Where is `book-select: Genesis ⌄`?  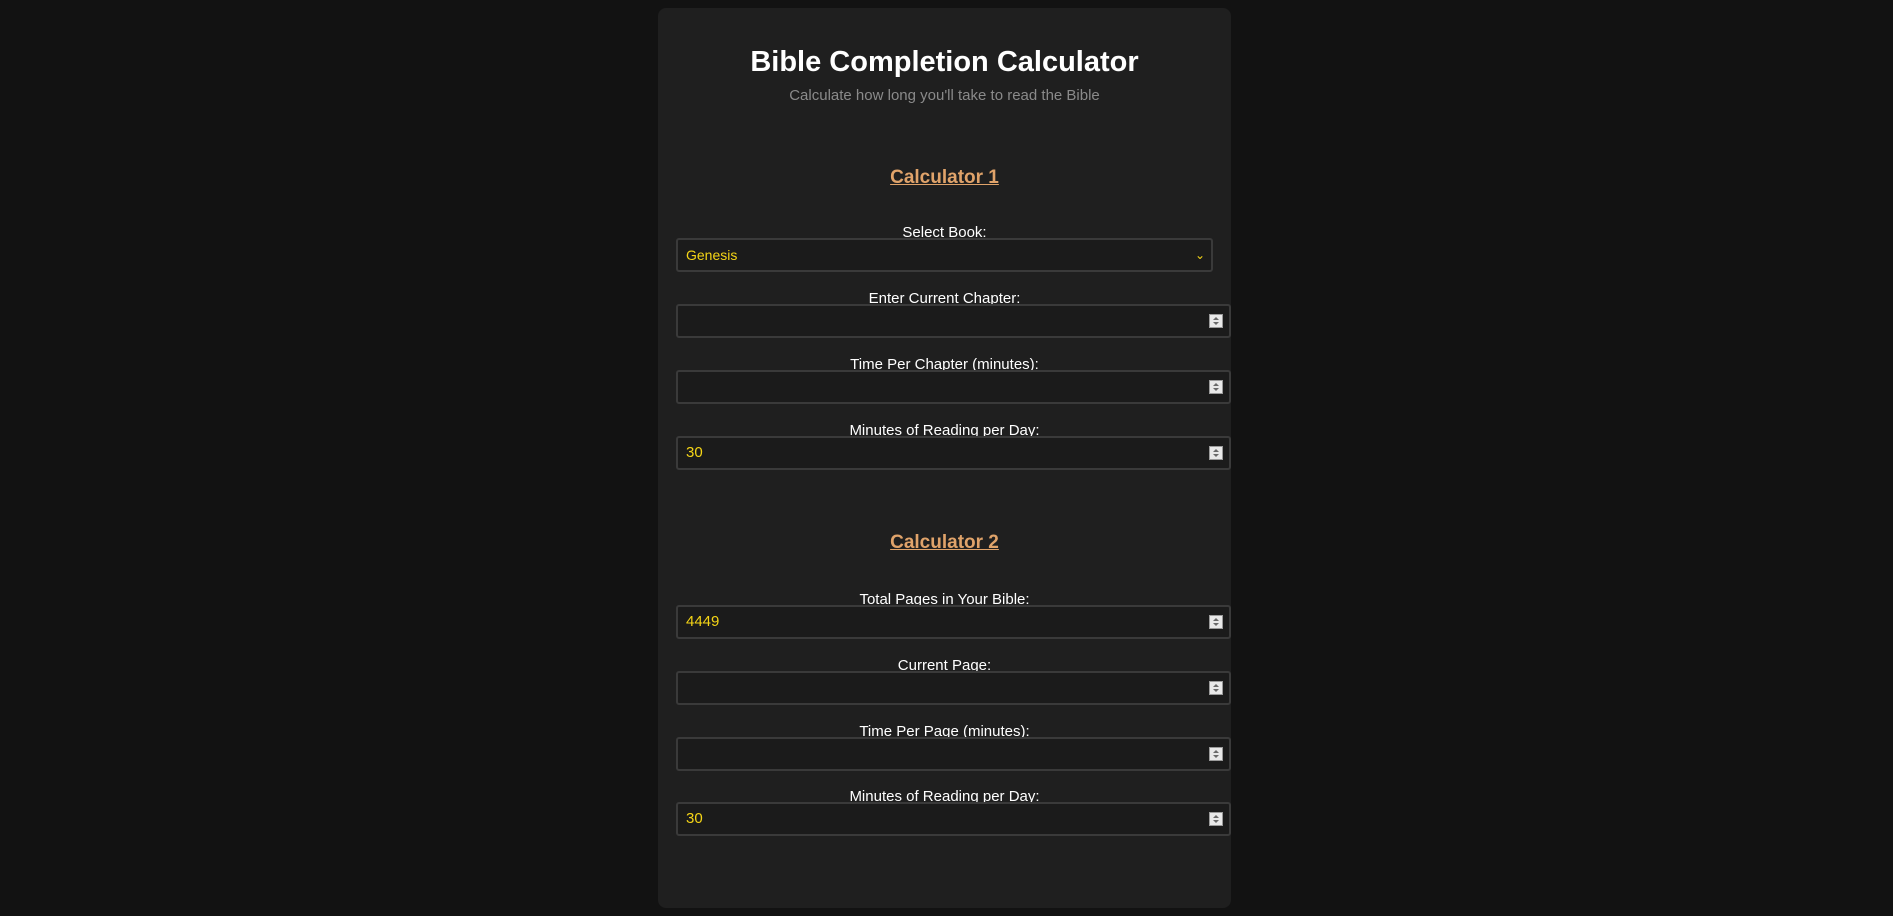
book-select: Genesis ⌄ is located at coordinates (944, 255).